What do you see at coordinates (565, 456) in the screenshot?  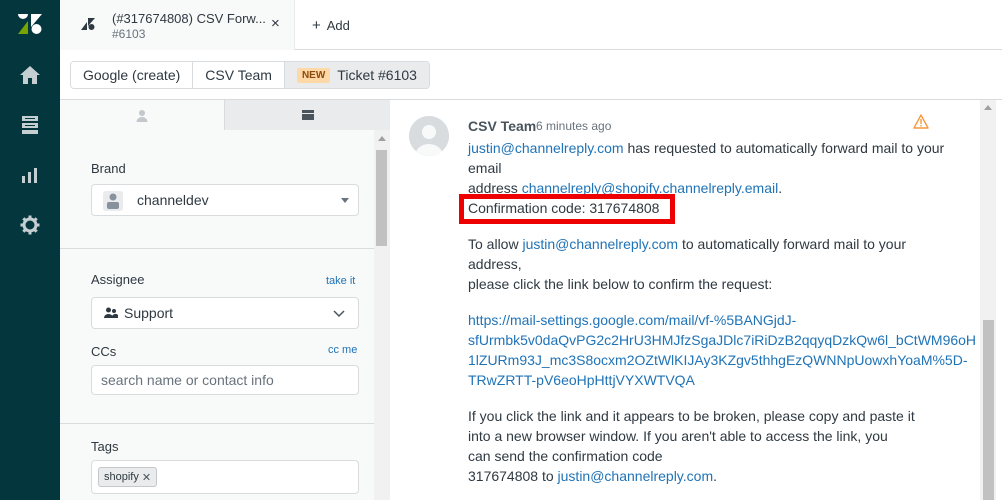 I see `message-text: can send the confirmation code` at bounding box center [565, 456].